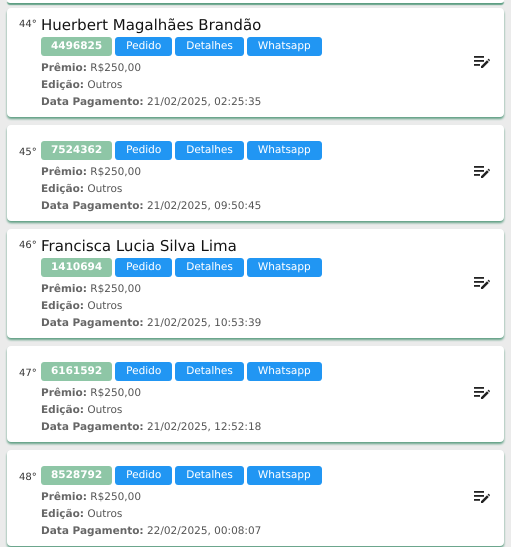  I want to click on rank-number: 44°, so click(28, 25).